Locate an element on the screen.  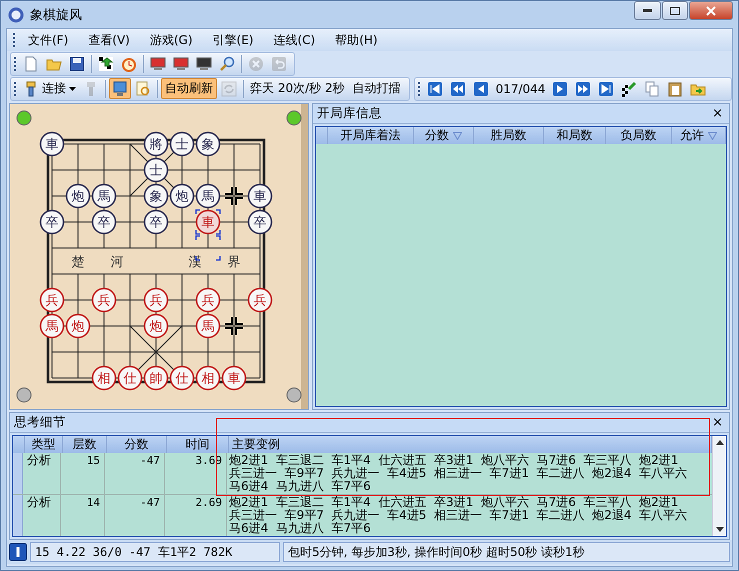
panel-title: 开局库信息 is located at coordinates (349, 113).